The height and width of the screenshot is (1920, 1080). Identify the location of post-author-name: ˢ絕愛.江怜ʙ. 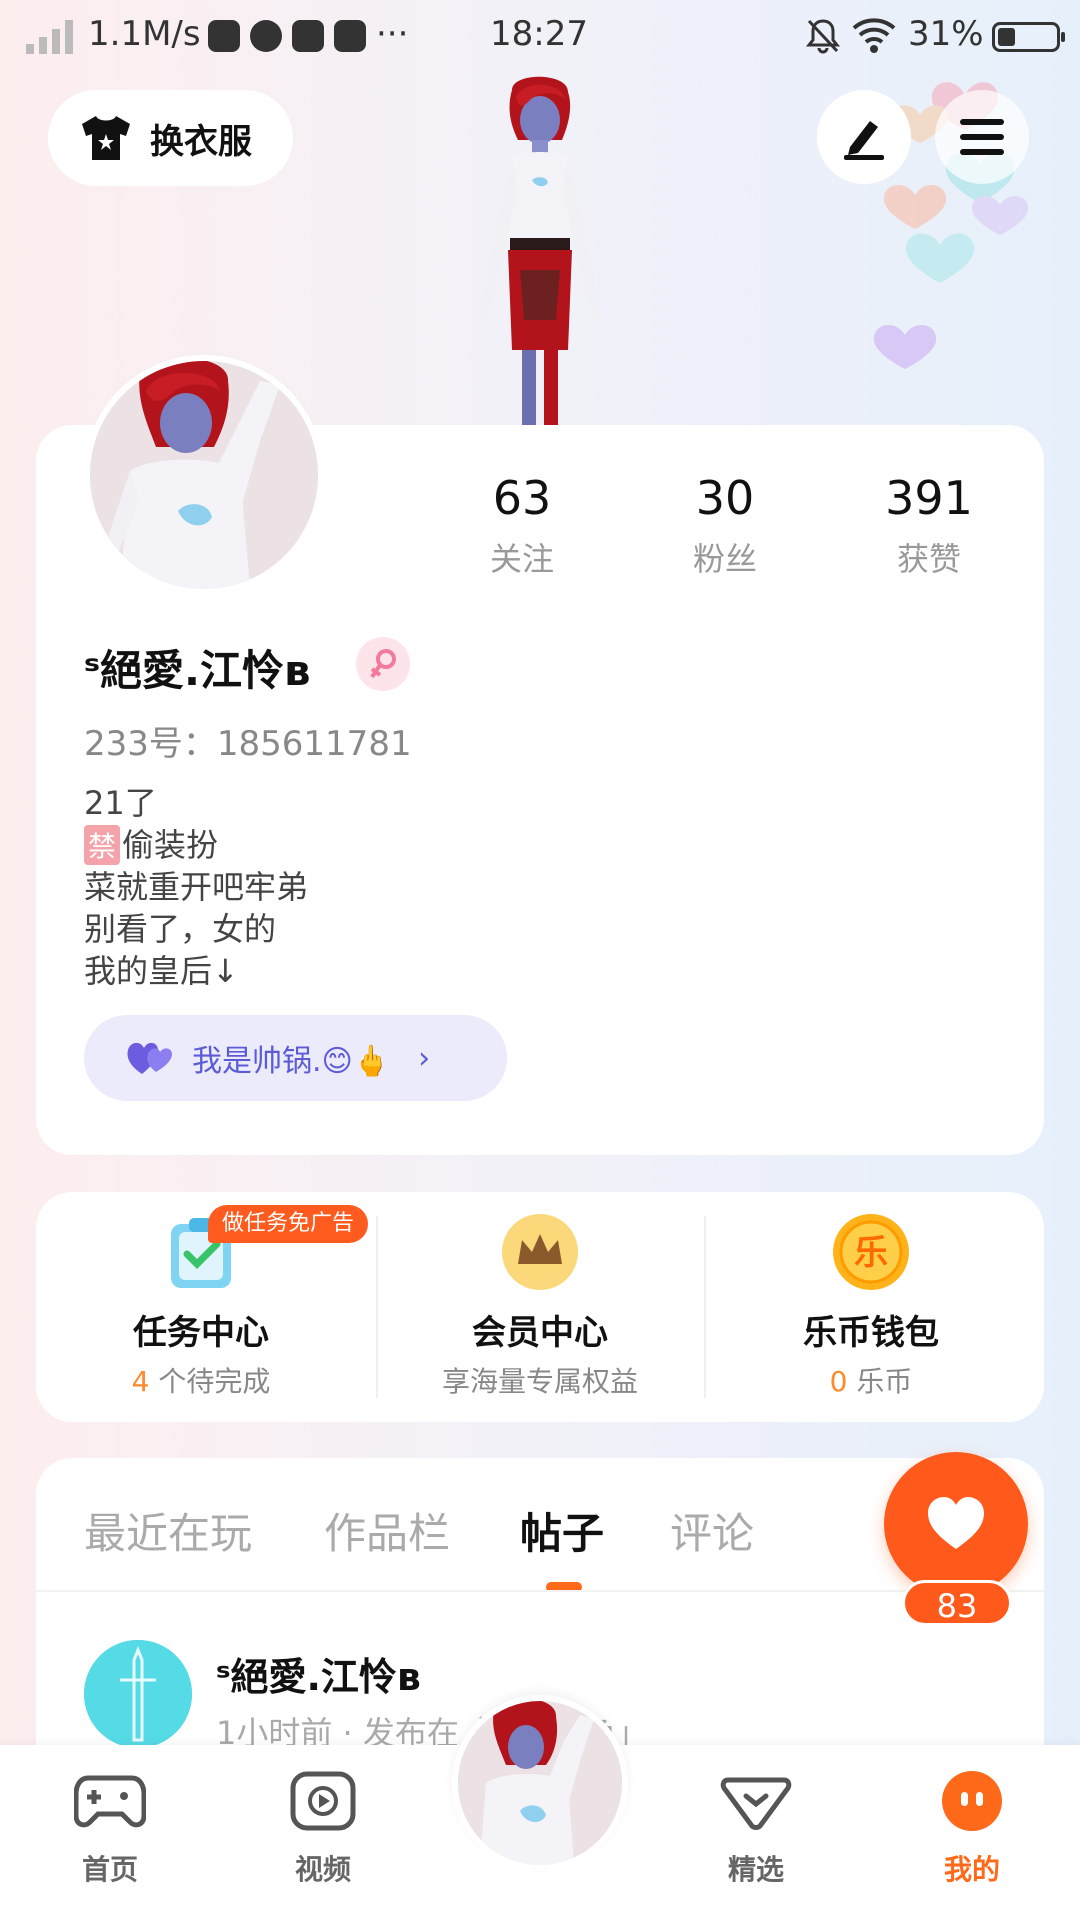
(318, 1673).